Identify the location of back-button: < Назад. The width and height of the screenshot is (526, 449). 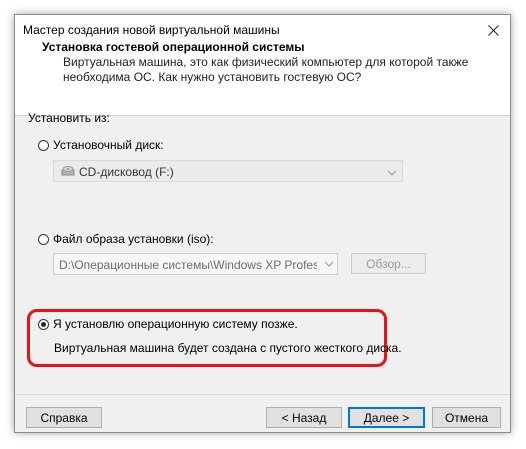
(304, 417).